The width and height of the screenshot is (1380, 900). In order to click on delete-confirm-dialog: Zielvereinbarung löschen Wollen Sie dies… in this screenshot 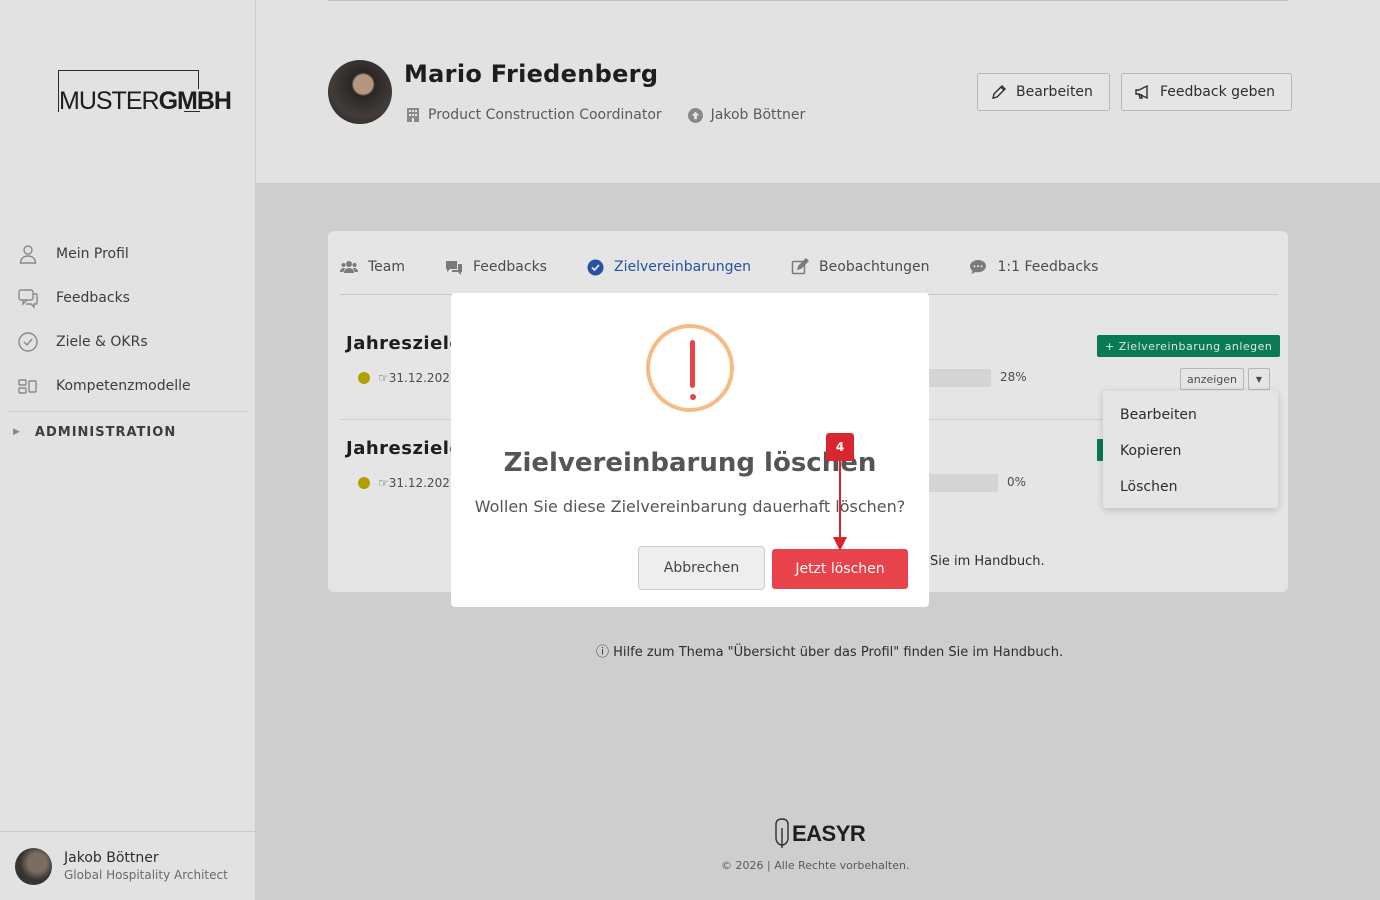, I will do `click(690, 450)`.